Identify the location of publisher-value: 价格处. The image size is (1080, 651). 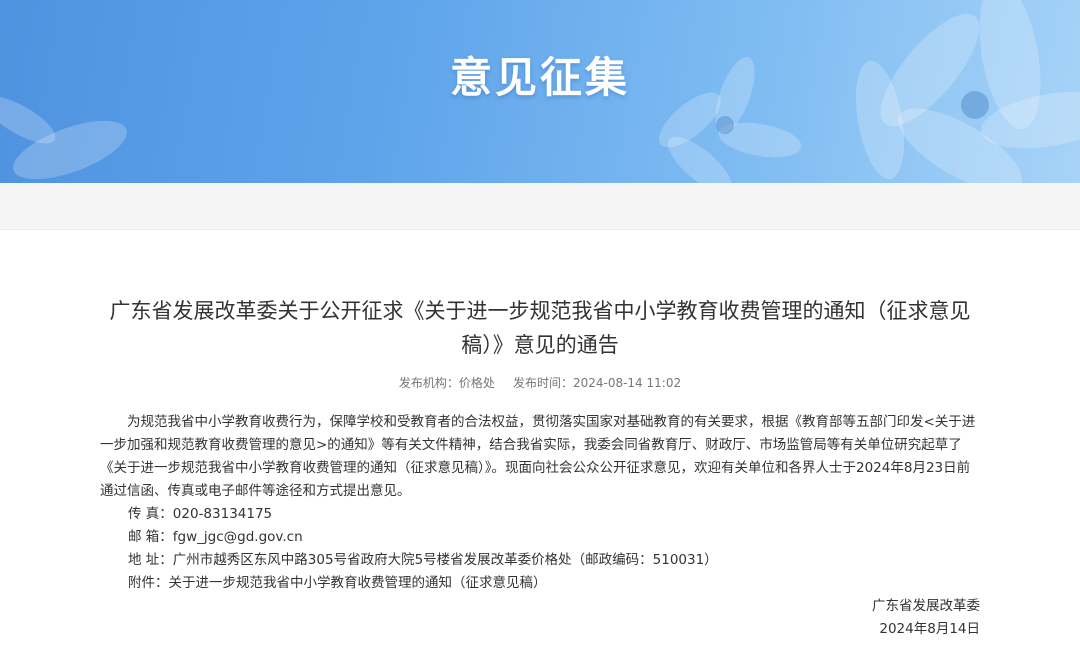
(476, 383).